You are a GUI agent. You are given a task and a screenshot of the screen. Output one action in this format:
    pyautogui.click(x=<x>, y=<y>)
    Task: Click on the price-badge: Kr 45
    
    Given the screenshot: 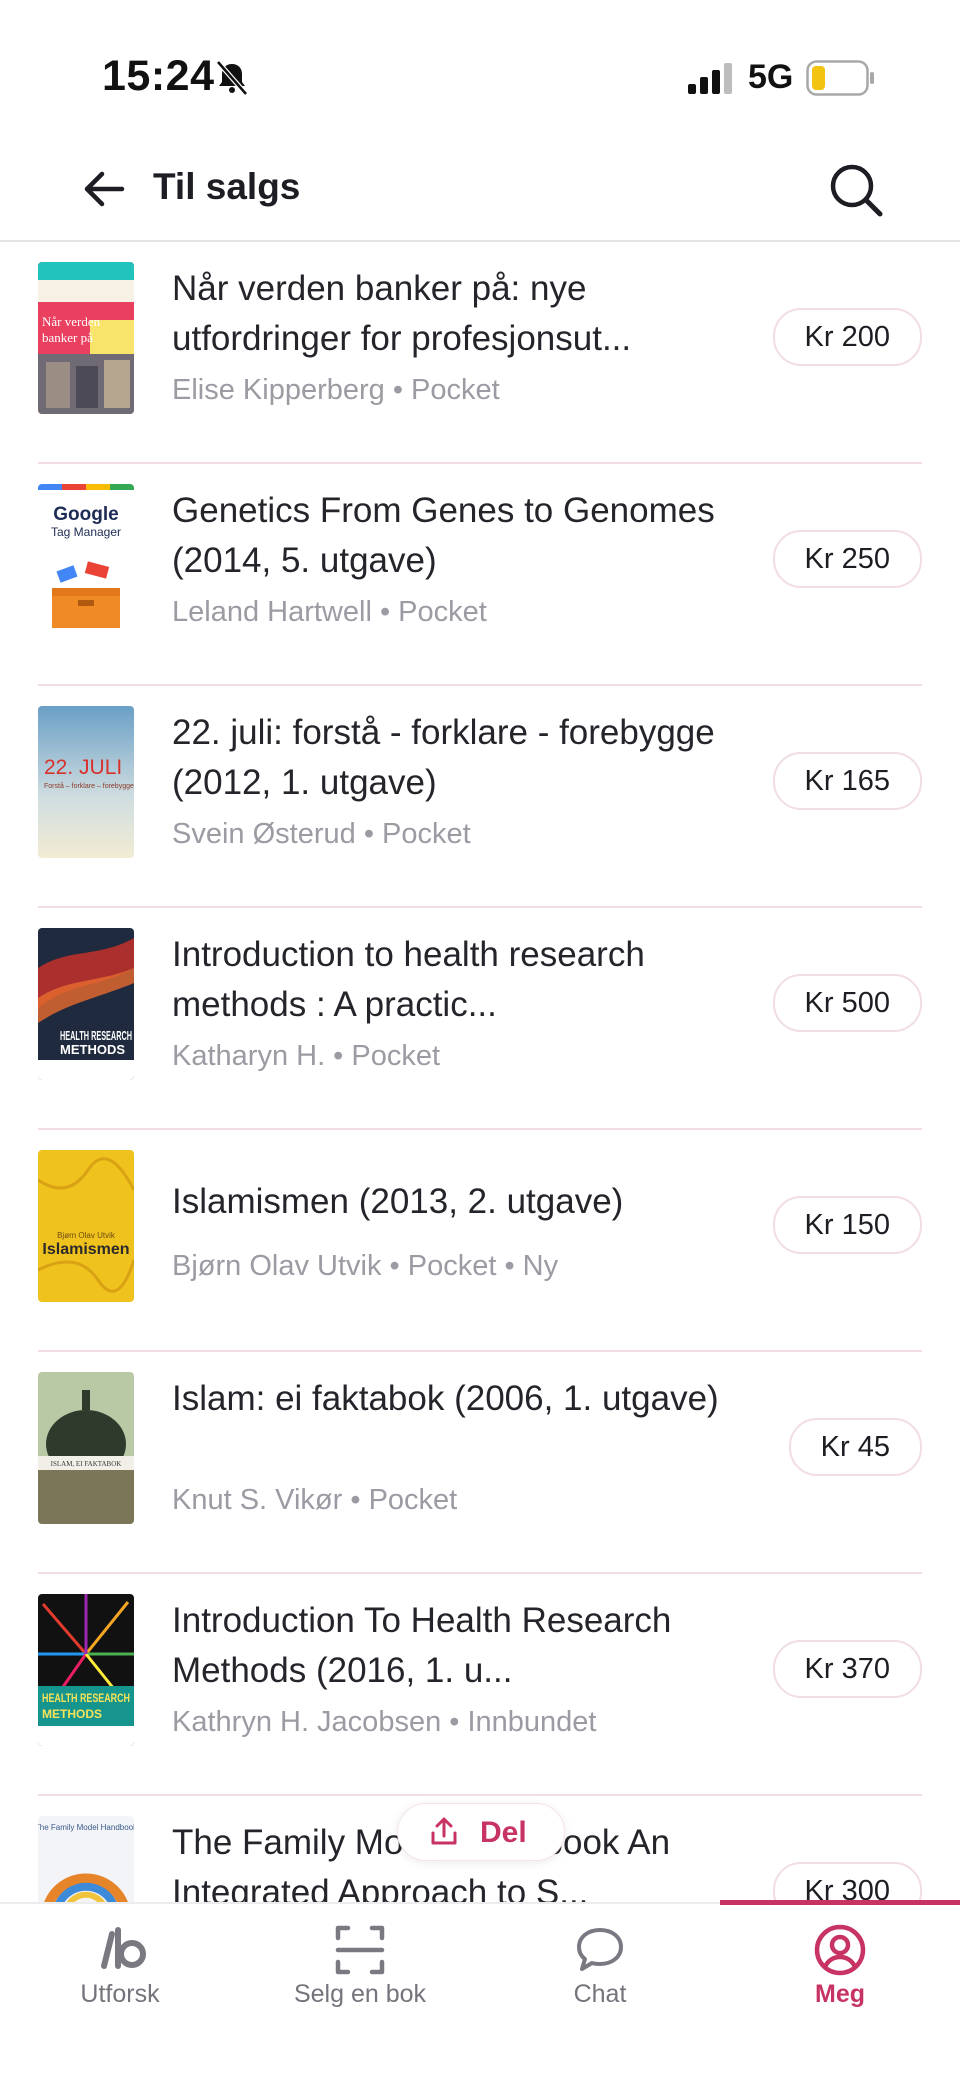 What is the action you would take?
    pyautogui.click(x=855, y=1447)
    